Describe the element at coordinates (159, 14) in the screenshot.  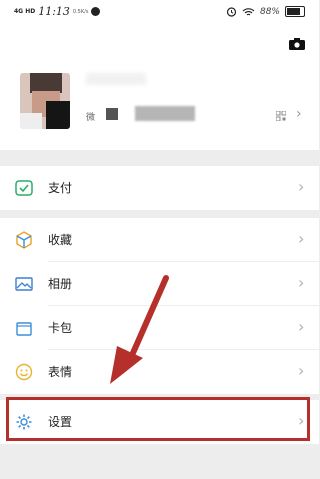
I see `status-bar: 4G HD 11:13 0.5K/s 88%` at that location.